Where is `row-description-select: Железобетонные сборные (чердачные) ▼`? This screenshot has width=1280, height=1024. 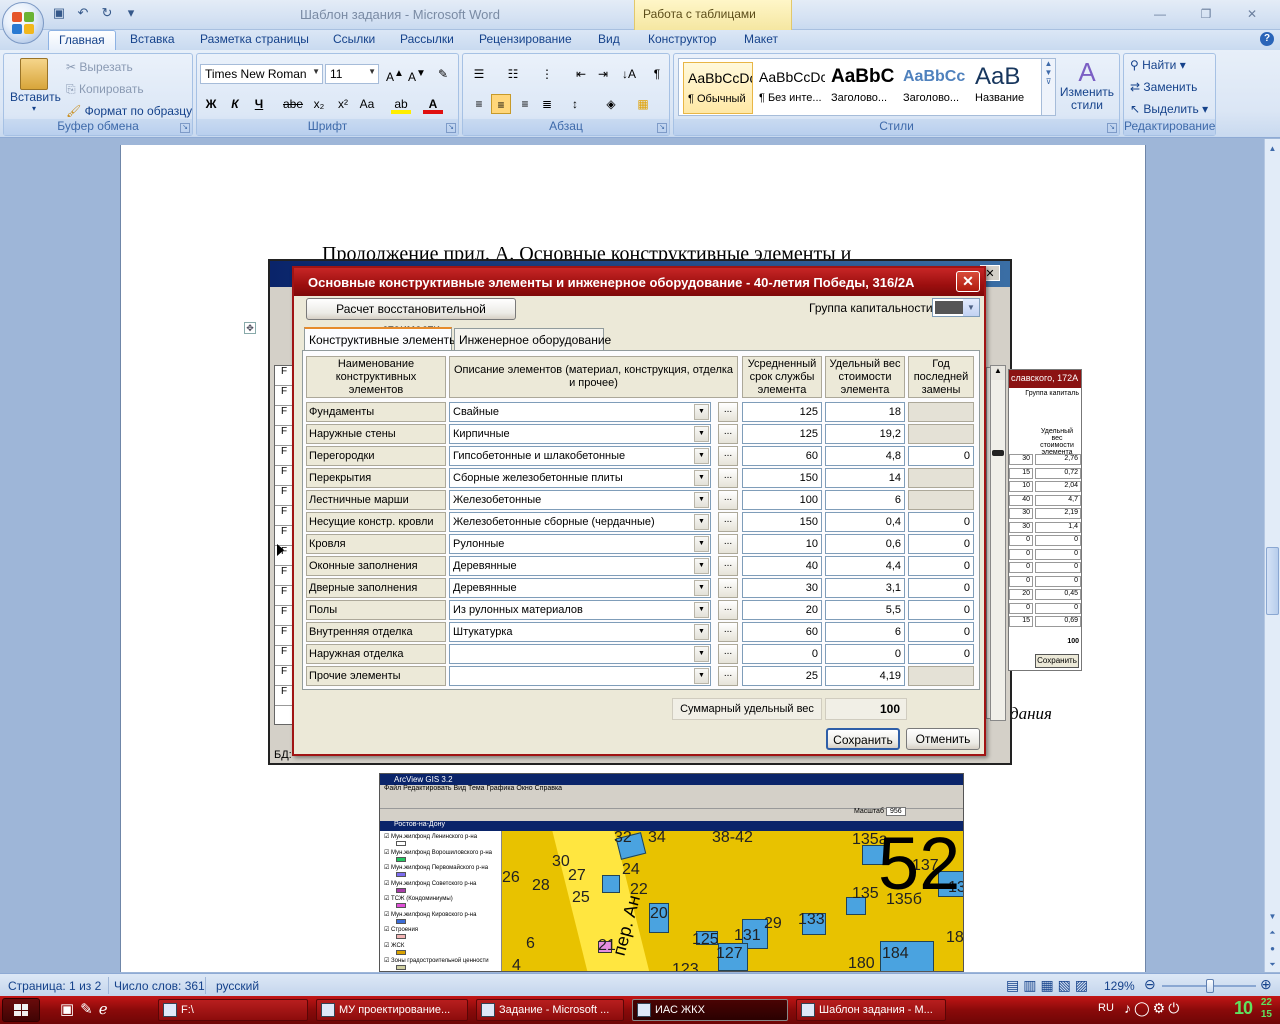
row-description-select: Железобетонные сборные (чердачные) ▼ is located at coordinates (580, 522).